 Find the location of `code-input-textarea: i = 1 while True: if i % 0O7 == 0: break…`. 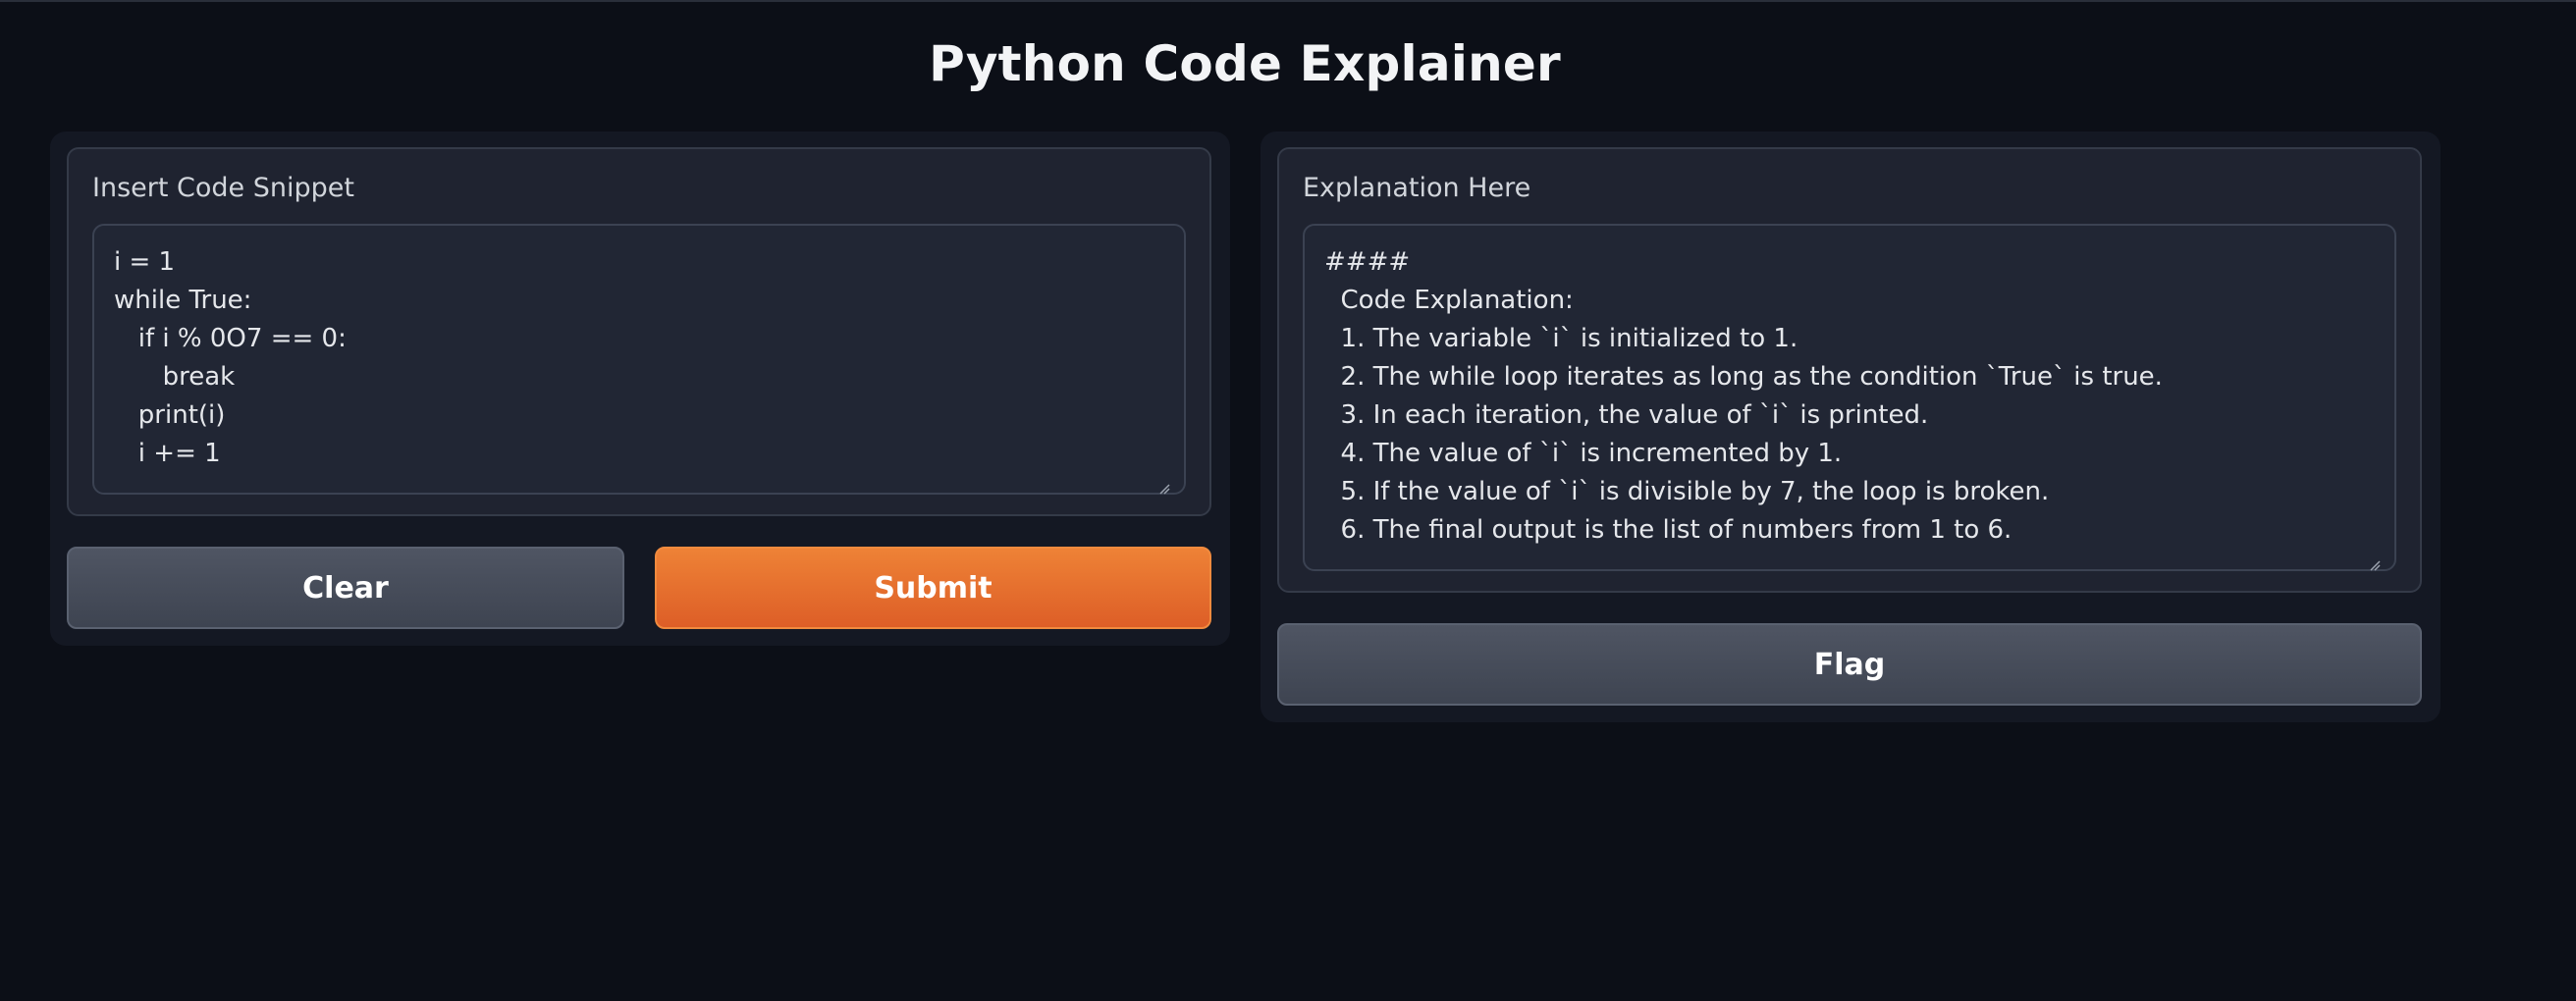

code-input-textarea: i = 1 while True: if i % 0O7 == 0: break… is located at coordinates (639, 359).